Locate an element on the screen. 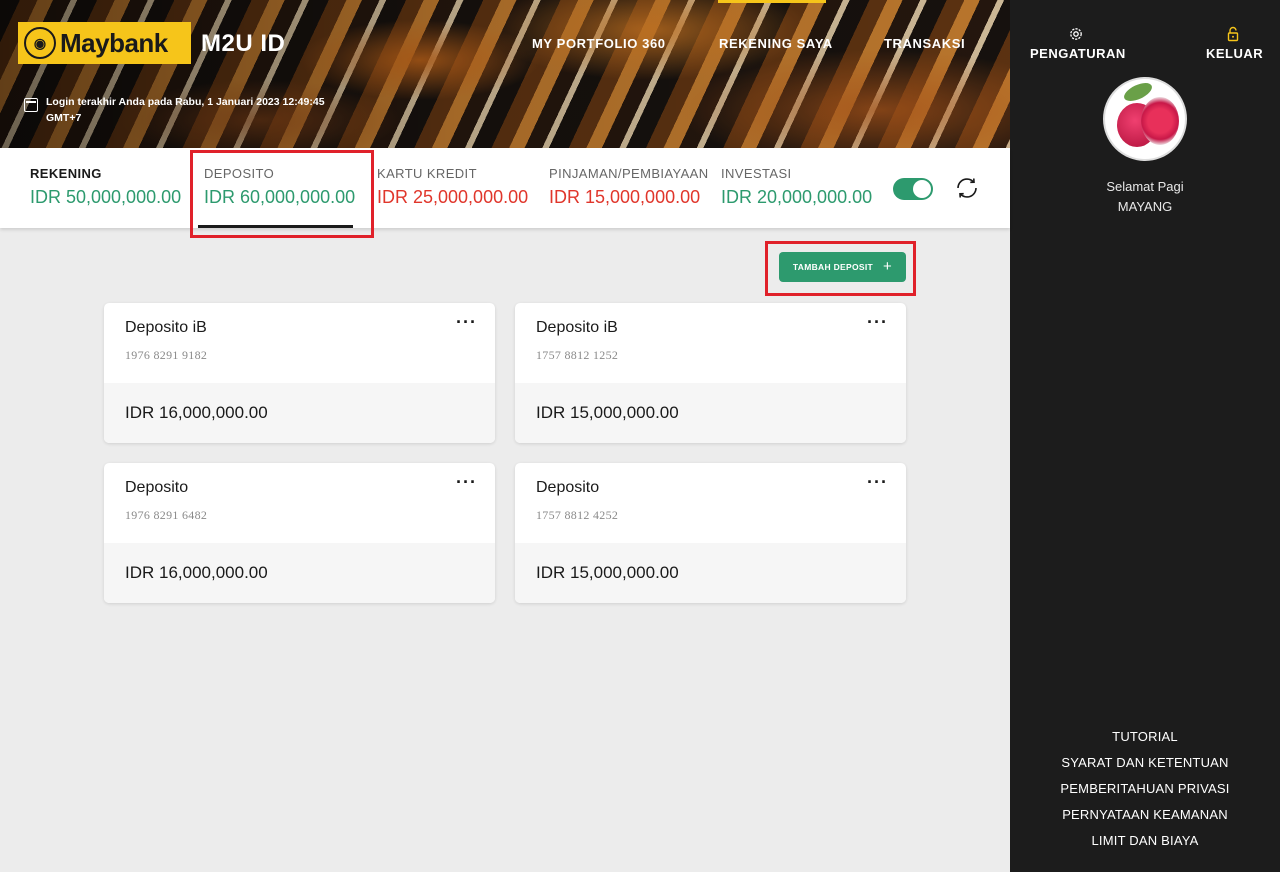 This screenshot has width=1280, height=872. summary-tab-kartu-kredit: KARTU KREDIT IDR 25,000,000.00 is located at coordinates (452, 187).